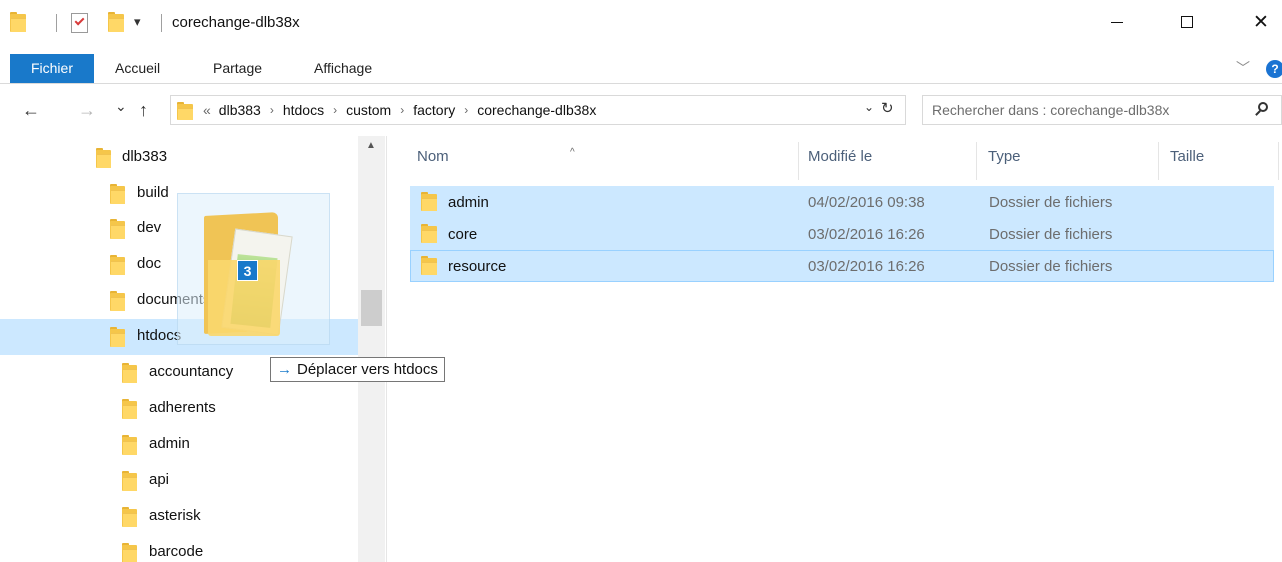 This screenshot has width=1282, height=562. I want to click on column-header-name: Nom ^, so click(496, 161).